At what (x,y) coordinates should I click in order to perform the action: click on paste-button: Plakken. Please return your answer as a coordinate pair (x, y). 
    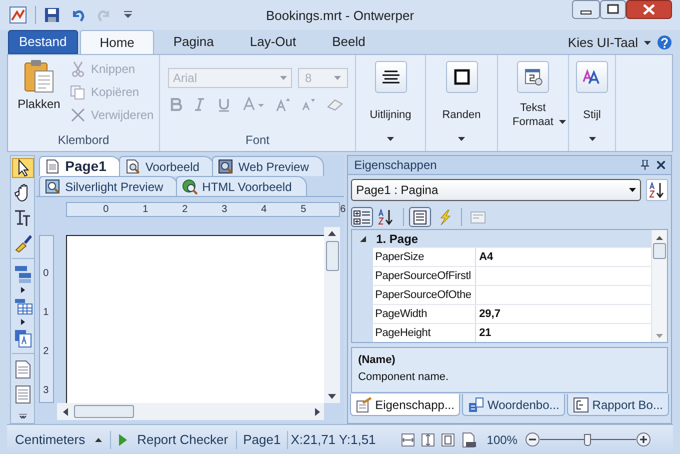
    Looking at the image, I should click on (39, 89).